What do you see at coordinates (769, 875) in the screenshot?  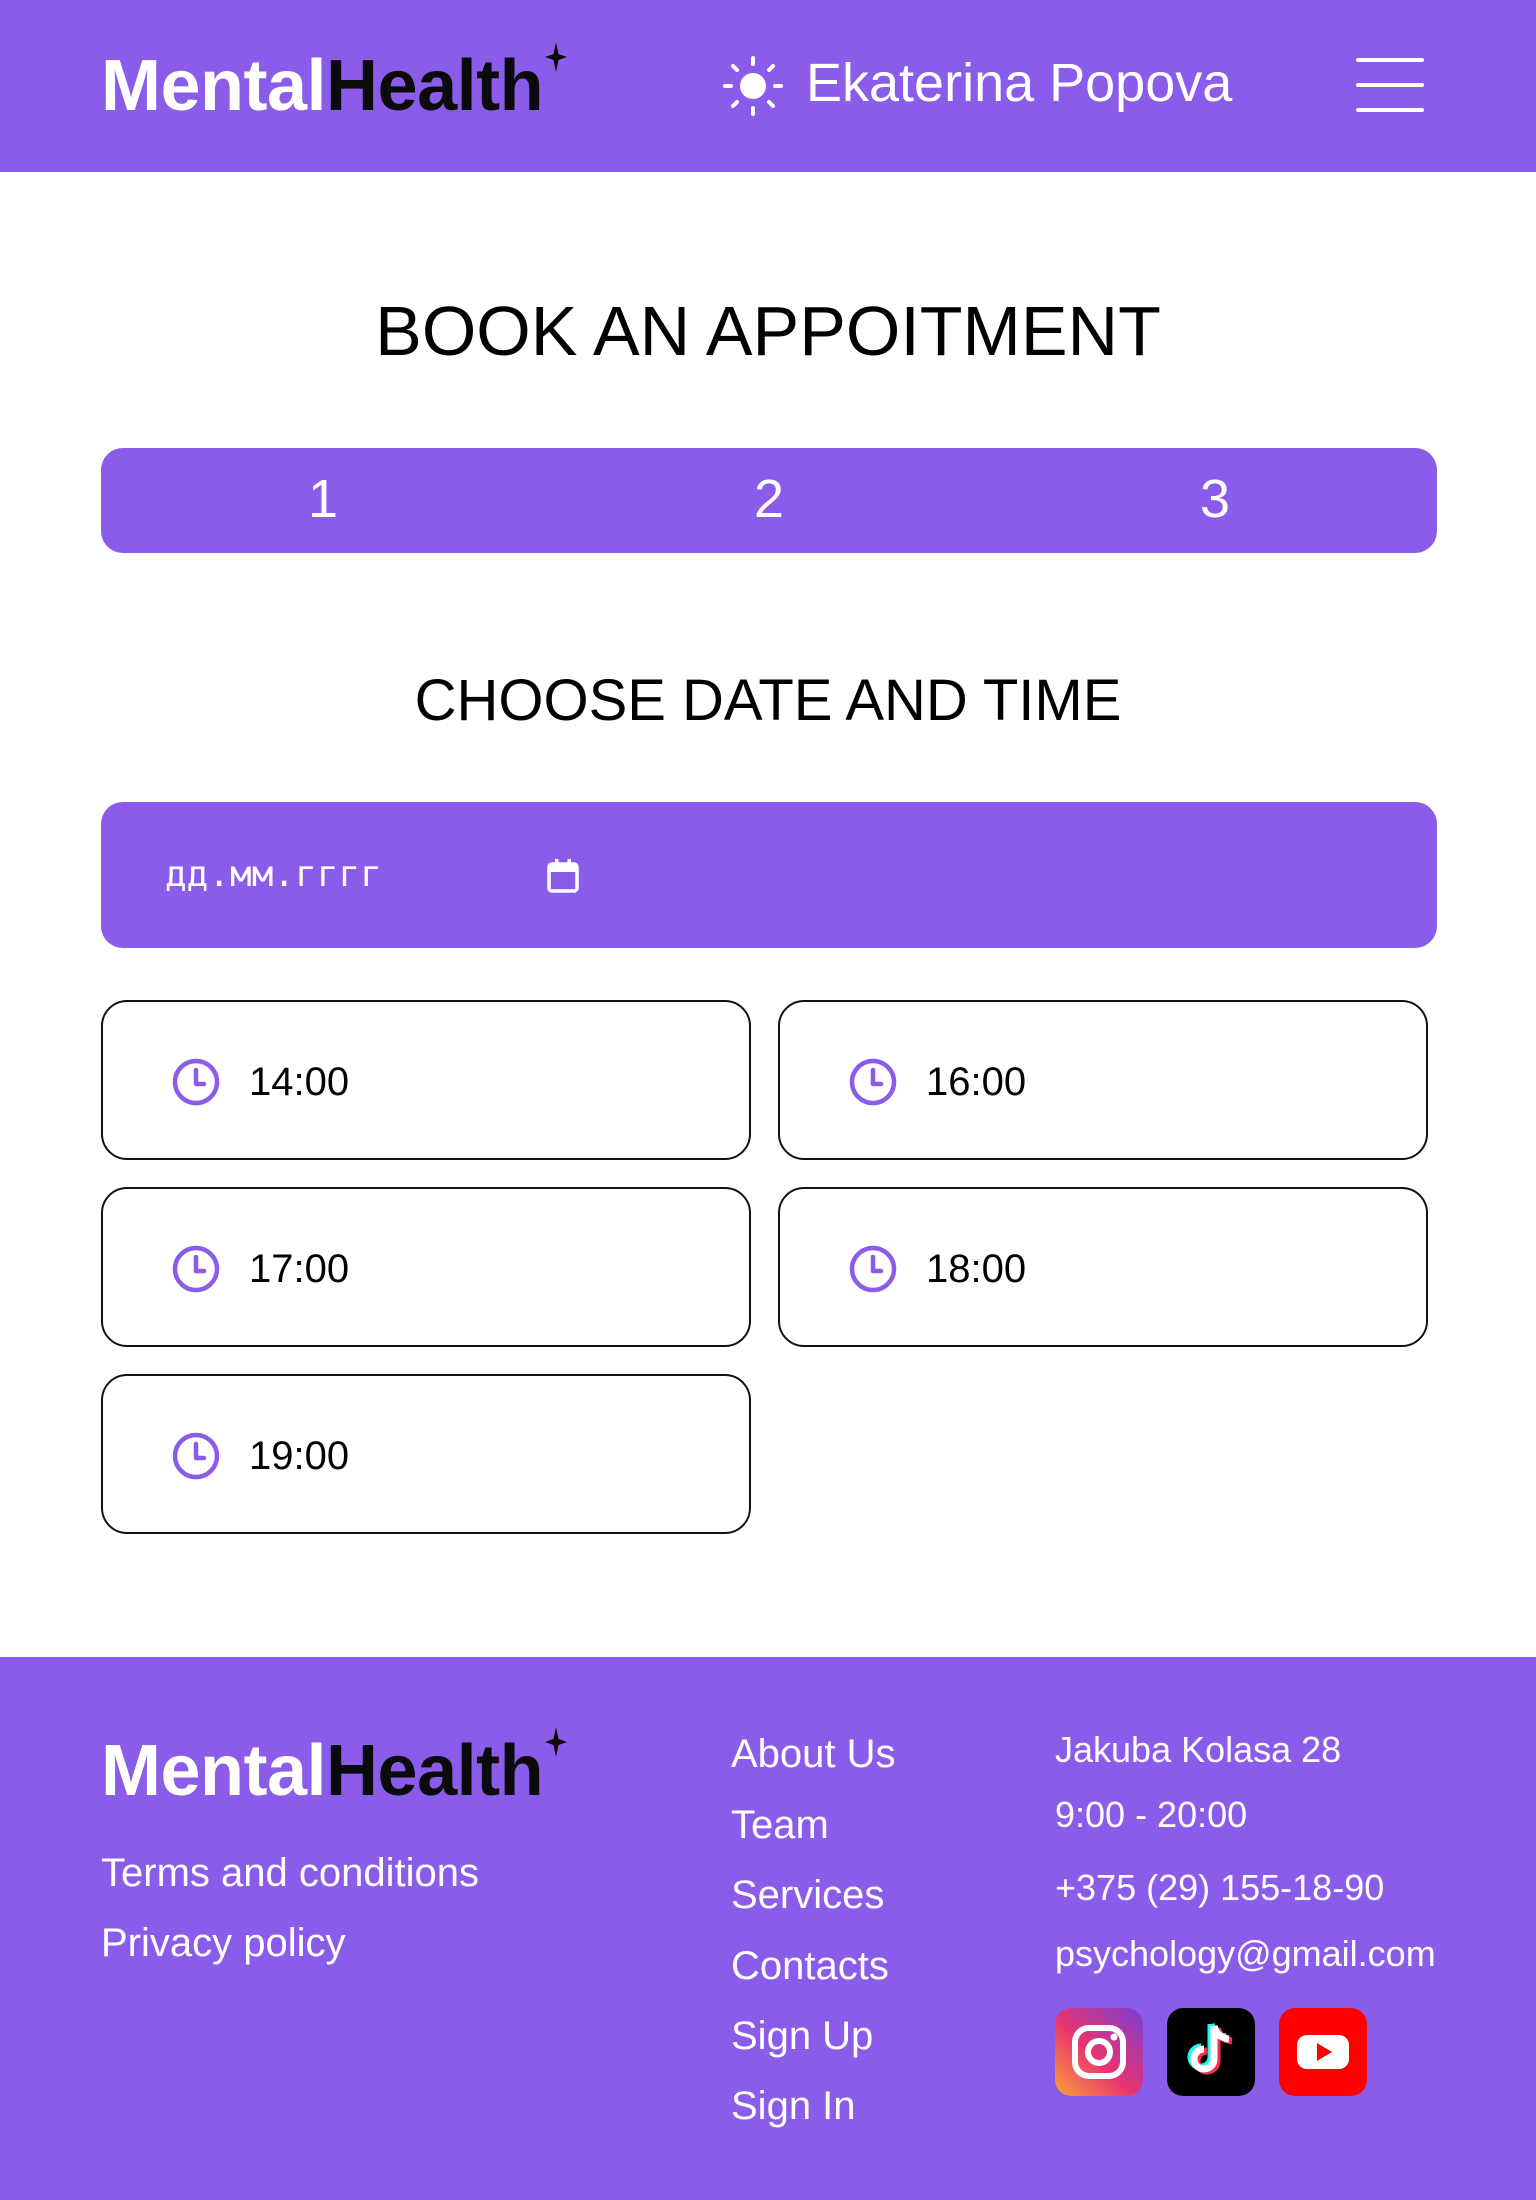 I see `date-input: дд.мм.гггг` at bounding box center [769, 875].